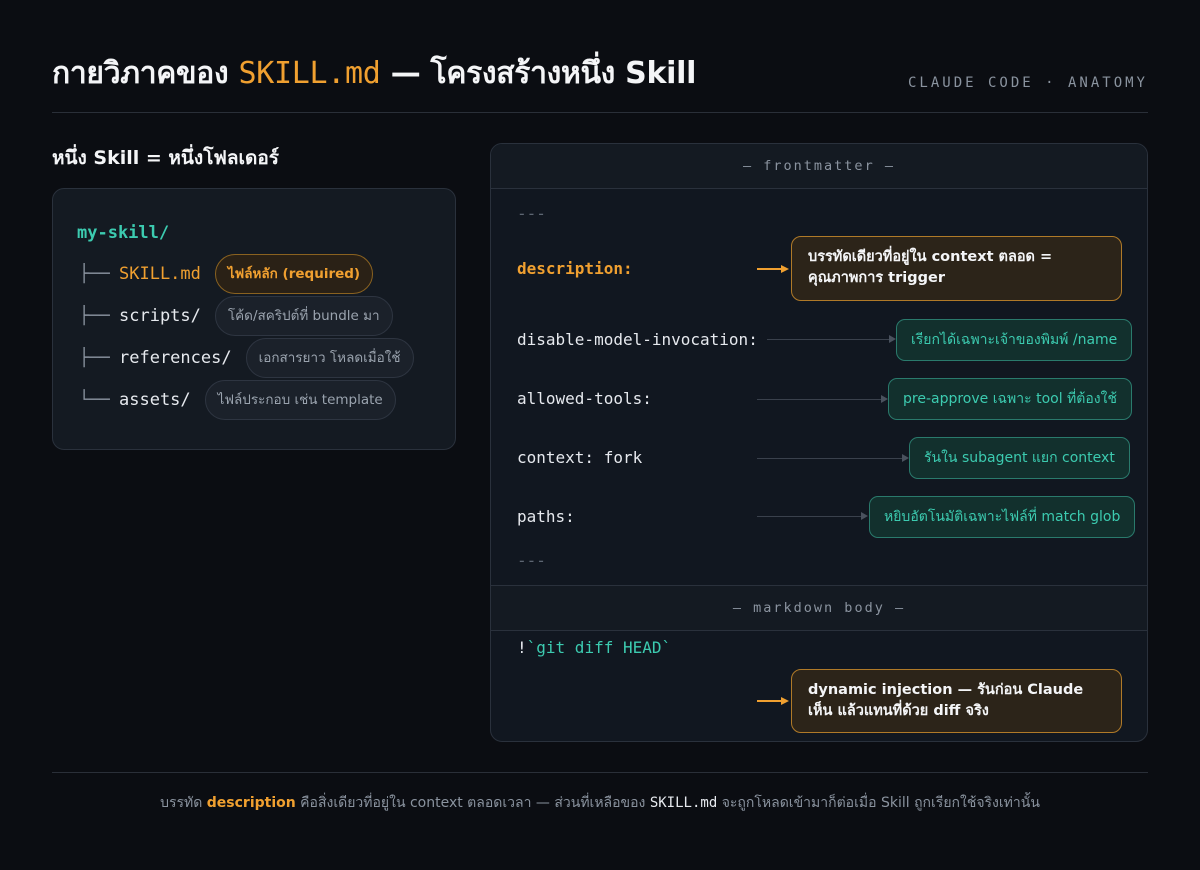  I want to click on body-command-code: `git diff HEAD`, so click(599, 647).